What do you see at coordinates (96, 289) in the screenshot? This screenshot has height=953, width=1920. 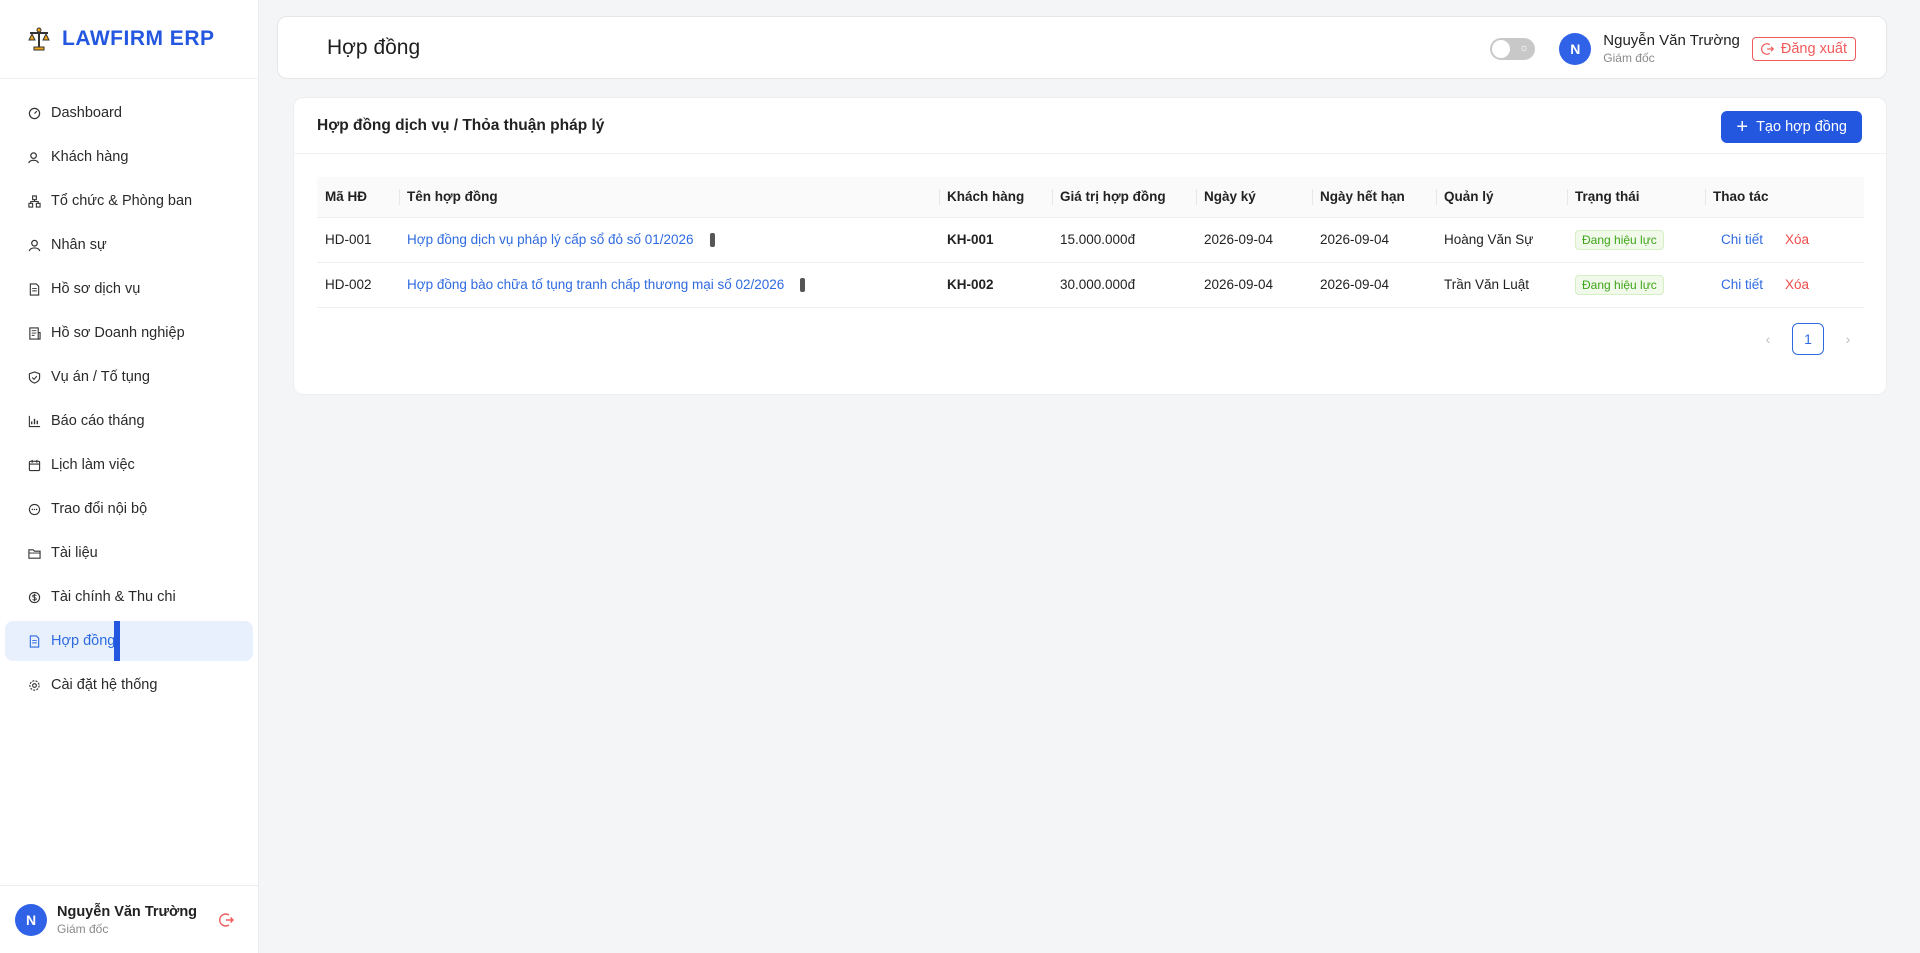 I see `sidebar-item-label: Hồ sơ dịch vụ` at bounding box center [96, 289].